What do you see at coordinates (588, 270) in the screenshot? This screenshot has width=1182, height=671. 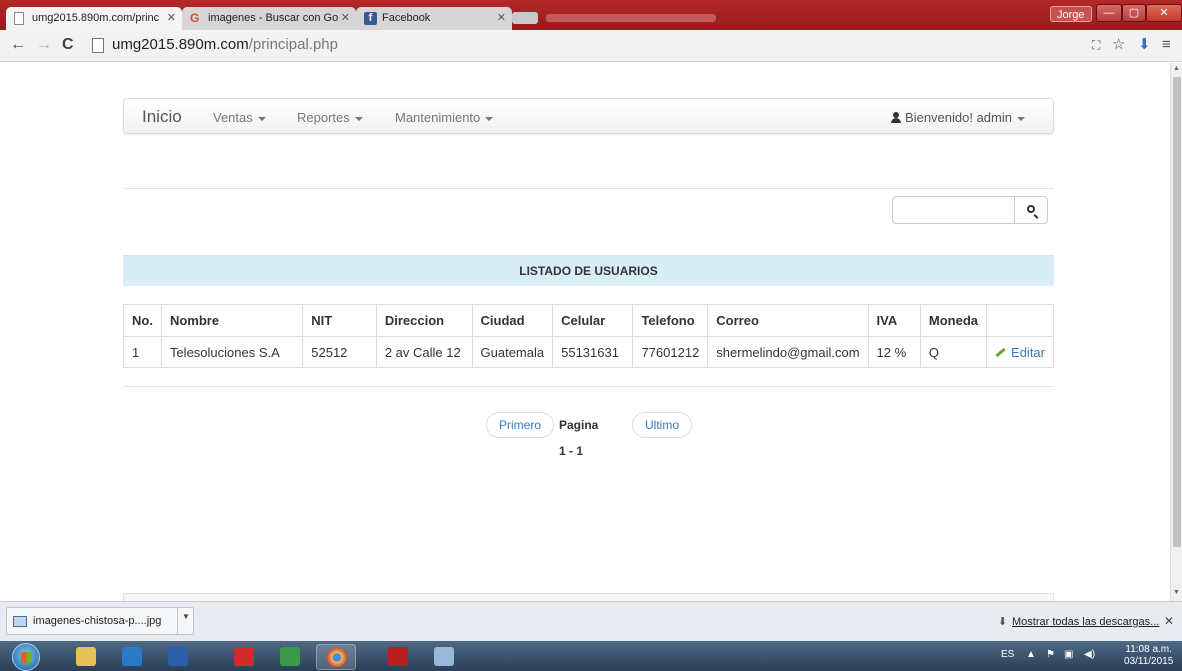 I see `listado-heading: LISTADO DE USUARIOS` at bounding box center [588, 270].